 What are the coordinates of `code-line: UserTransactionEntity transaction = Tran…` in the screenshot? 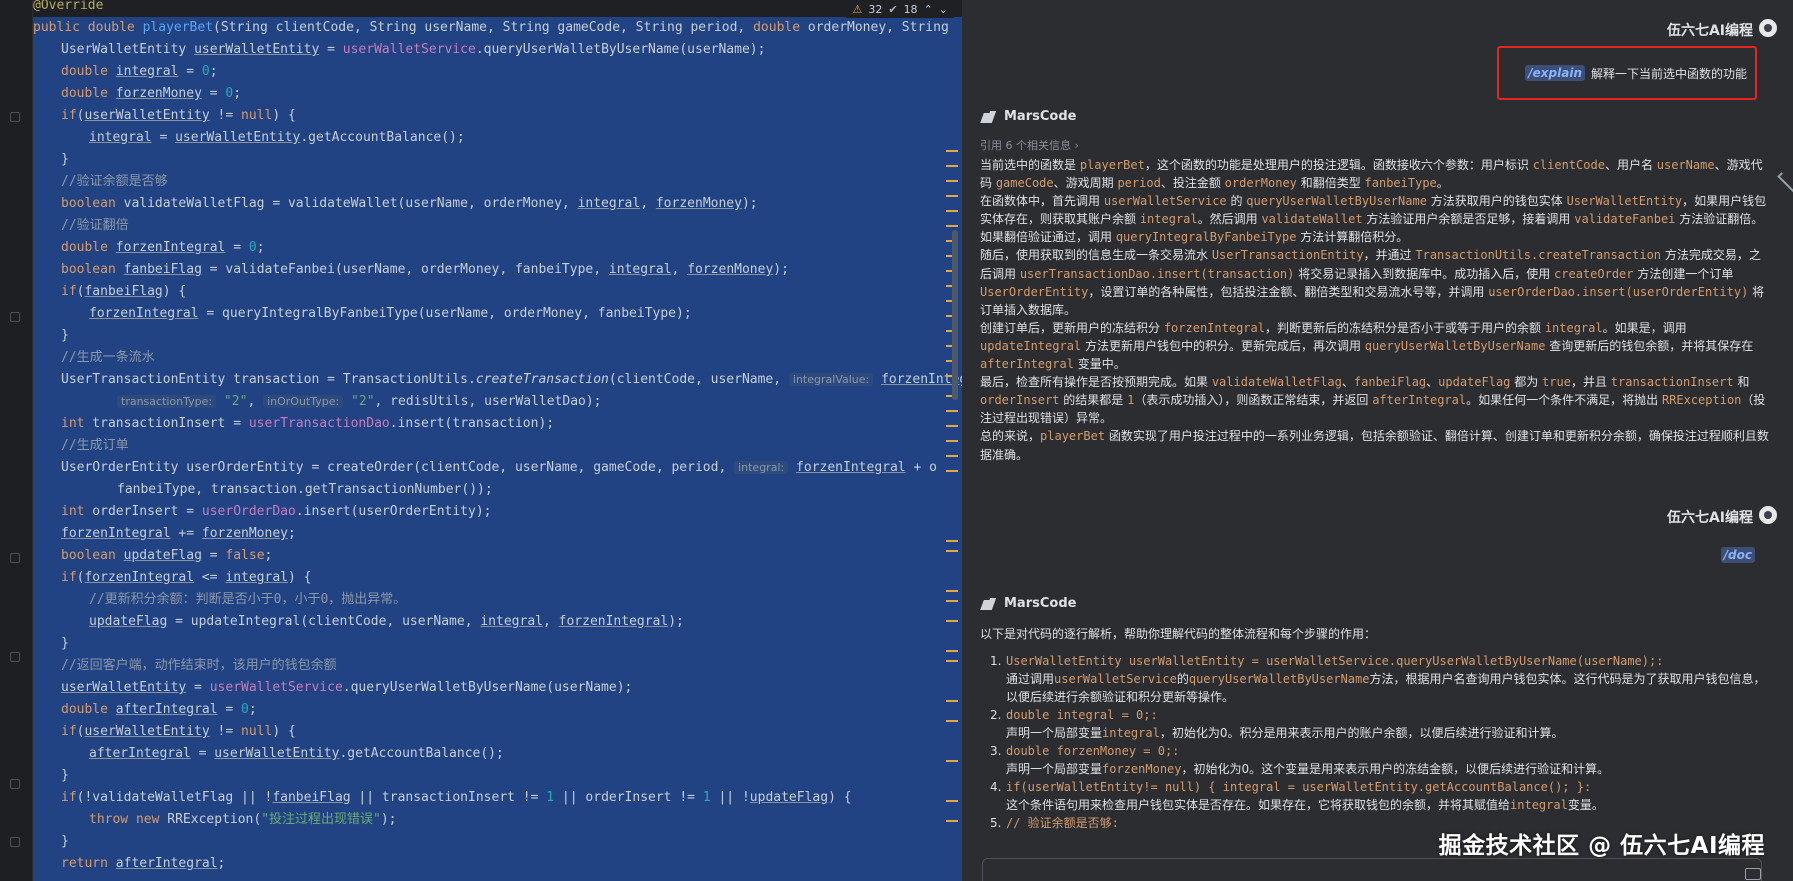 It's located at (497, 380).